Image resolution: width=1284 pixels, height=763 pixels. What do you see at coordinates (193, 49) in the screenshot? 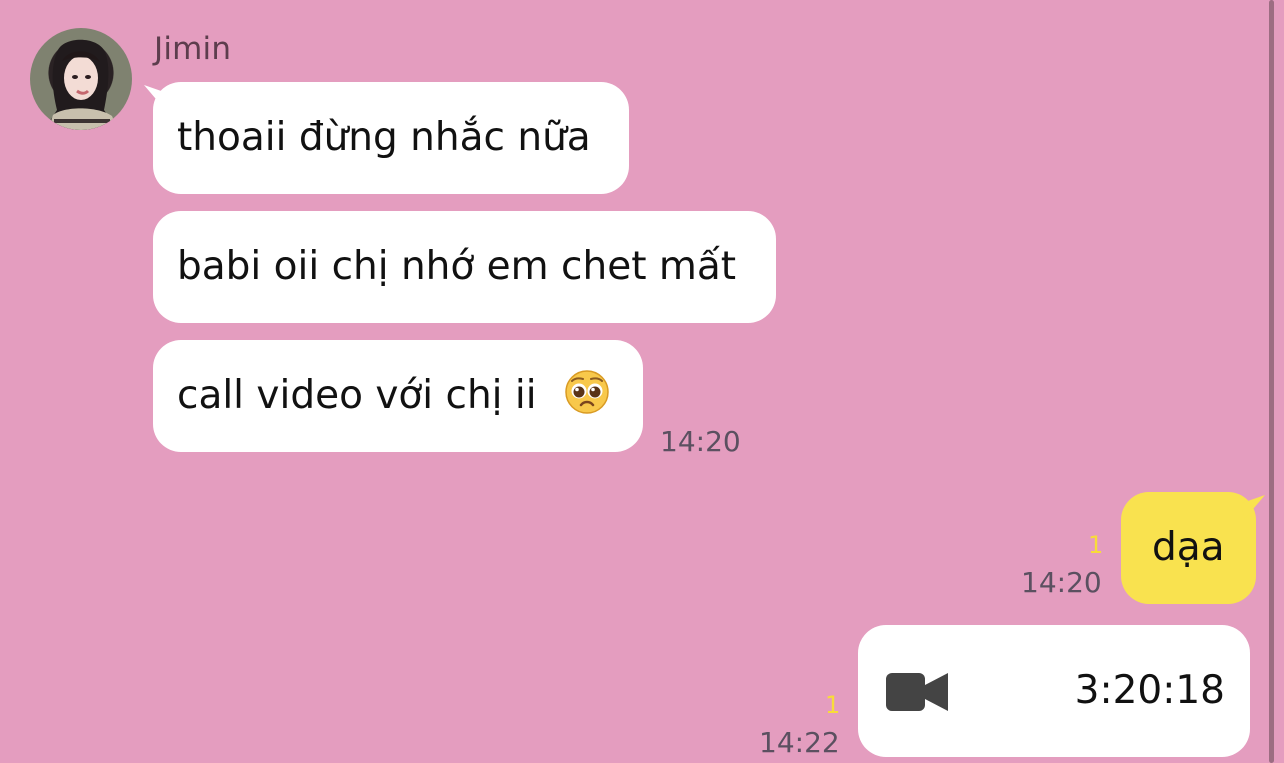
I see `sender-name: Jimin` at bounding box center [193, 49].